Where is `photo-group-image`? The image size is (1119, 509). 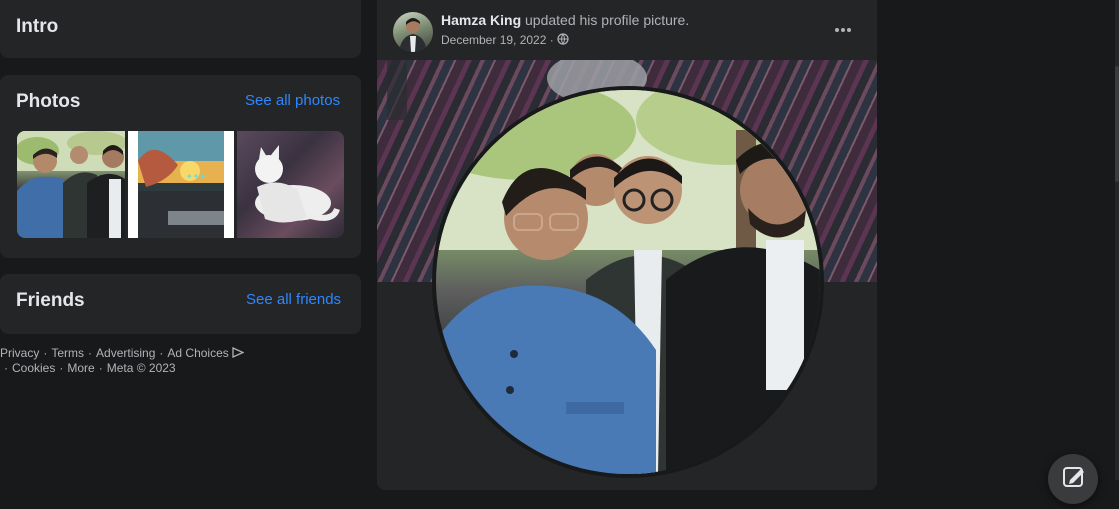 photo-group-image is located at coordinates (71, 184).